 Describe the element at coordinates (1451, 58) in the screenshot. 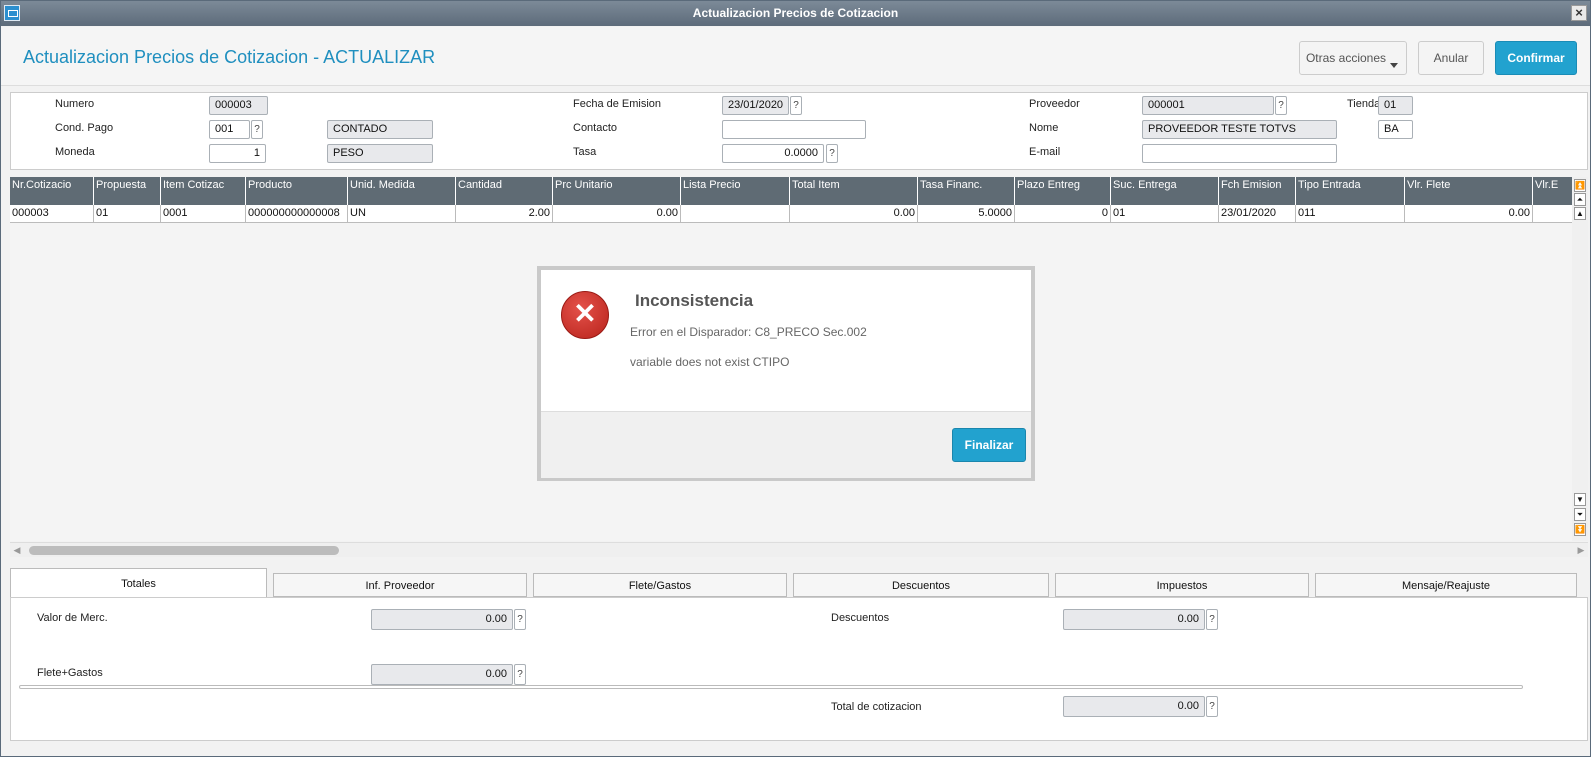

I see `cancel-button: Anular` at that location.